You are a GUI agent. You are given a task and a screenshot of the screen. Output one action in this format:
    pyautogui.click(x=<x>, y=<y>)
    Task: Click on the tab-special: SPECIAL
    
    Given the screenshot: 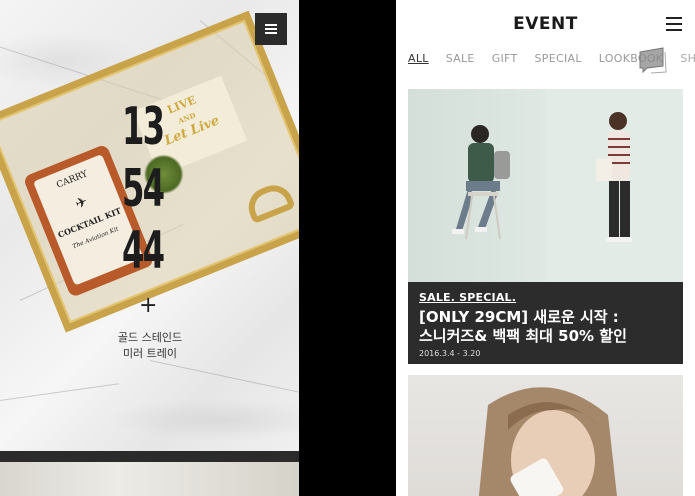 What is the action you would take?
    pyautogui.click(x=558, y=58)
    